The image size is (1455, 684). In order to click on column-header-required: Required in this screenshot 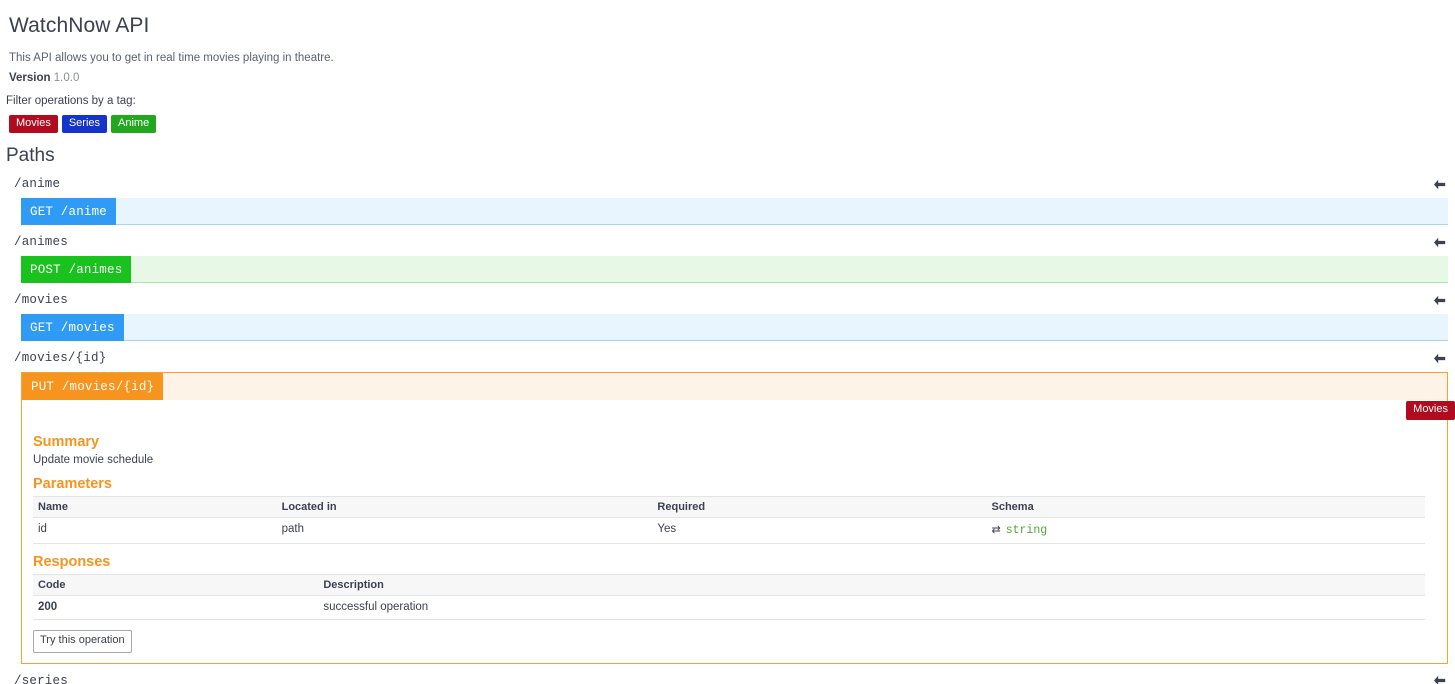, I will do `click(819, 507)`.